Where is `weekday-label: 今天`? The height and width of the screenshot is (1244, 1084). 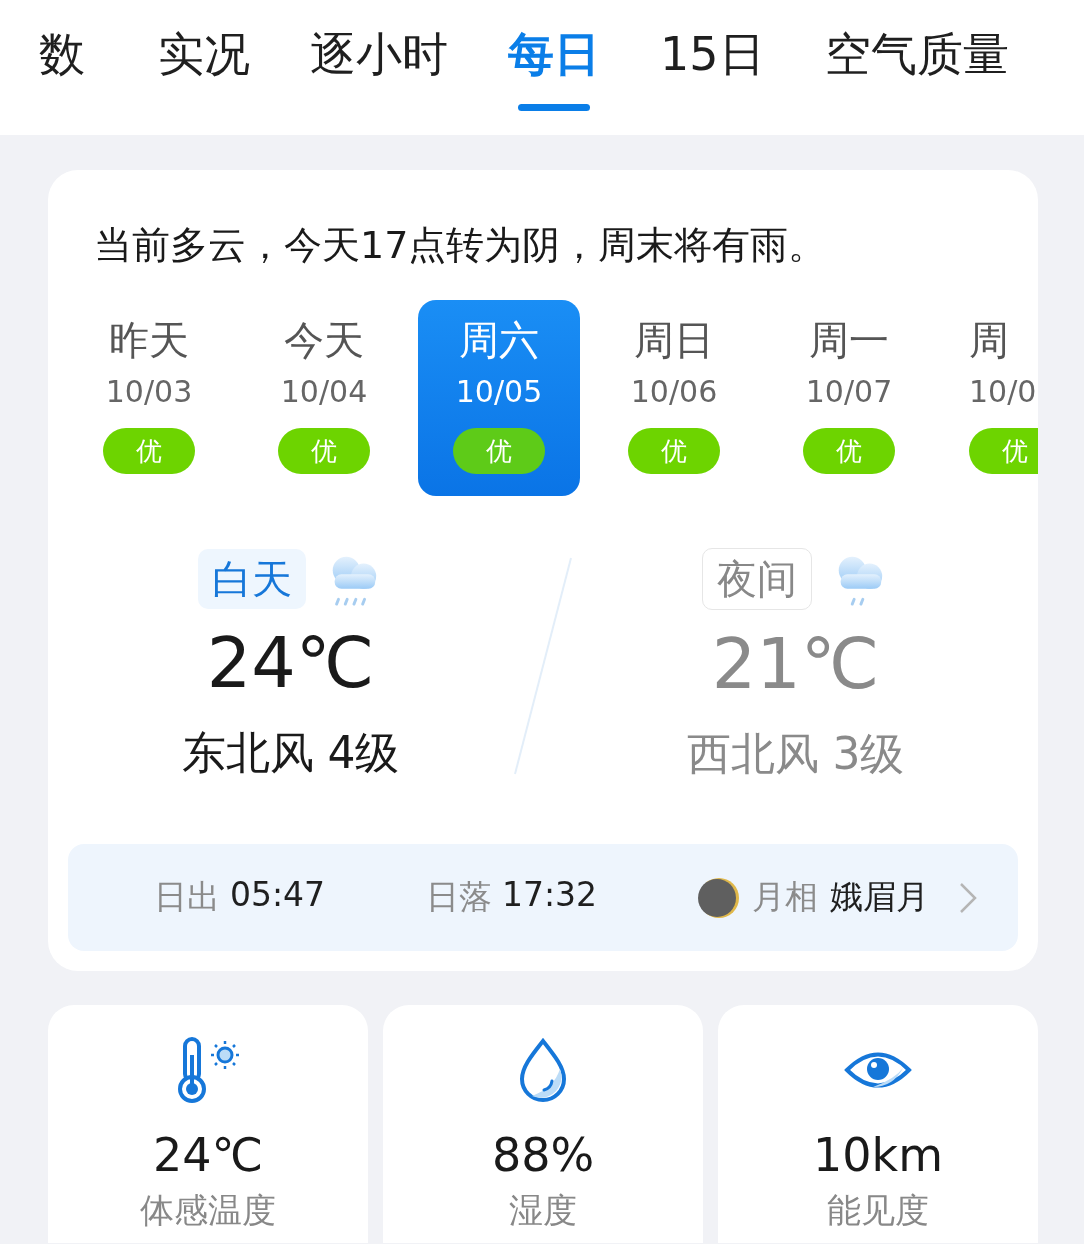 weekday-label: 今天 is located at coordinates (324, 340).